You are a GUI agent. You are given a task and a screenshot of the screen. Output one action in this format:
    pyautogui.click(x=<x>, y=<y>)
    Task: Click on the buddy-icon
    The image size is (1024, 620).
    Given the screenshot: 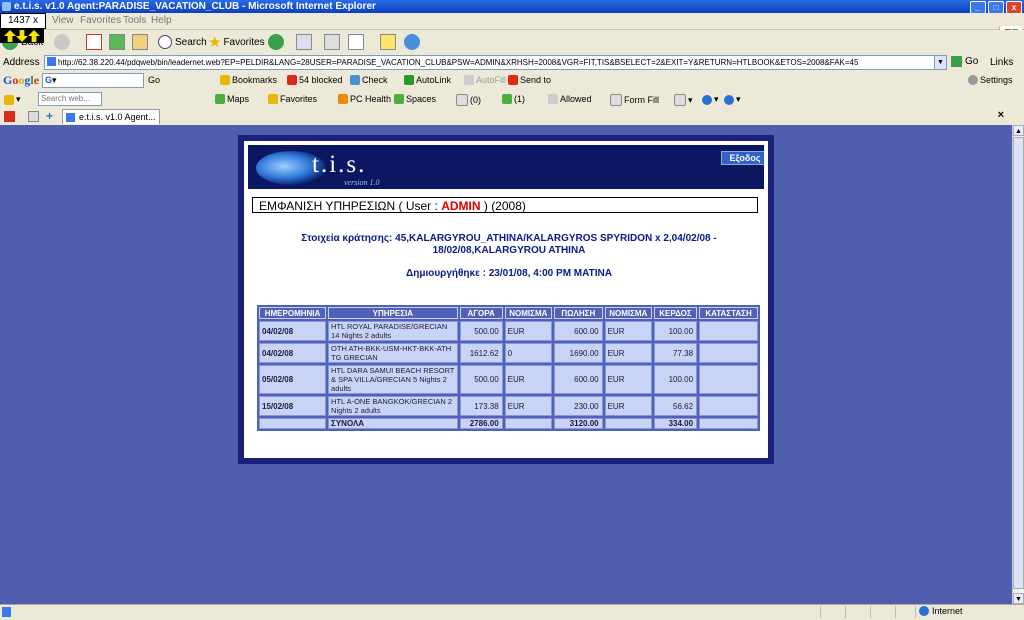 What is the action you would take?
    pyautogui.click(x=507, y=99)
    